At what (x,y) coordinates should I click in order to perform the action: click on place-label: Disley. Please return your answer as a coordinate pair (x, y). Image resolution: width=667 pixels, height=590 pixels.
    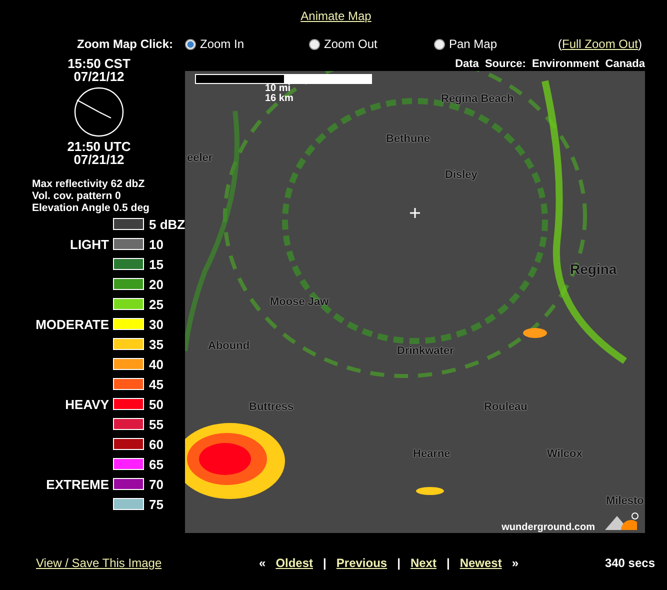
    Looking at the image, I should click on (461, 175).